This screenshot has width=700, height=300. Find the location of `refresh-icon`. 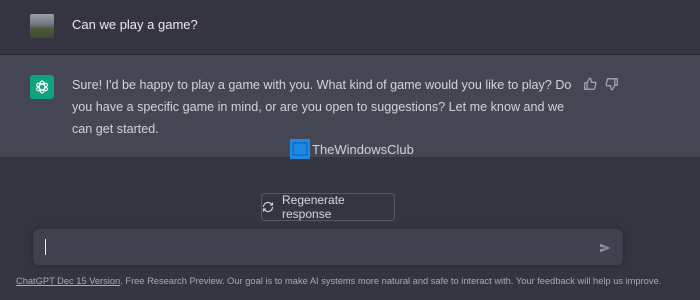

refresh-icon is located at coordinates (268, 207).